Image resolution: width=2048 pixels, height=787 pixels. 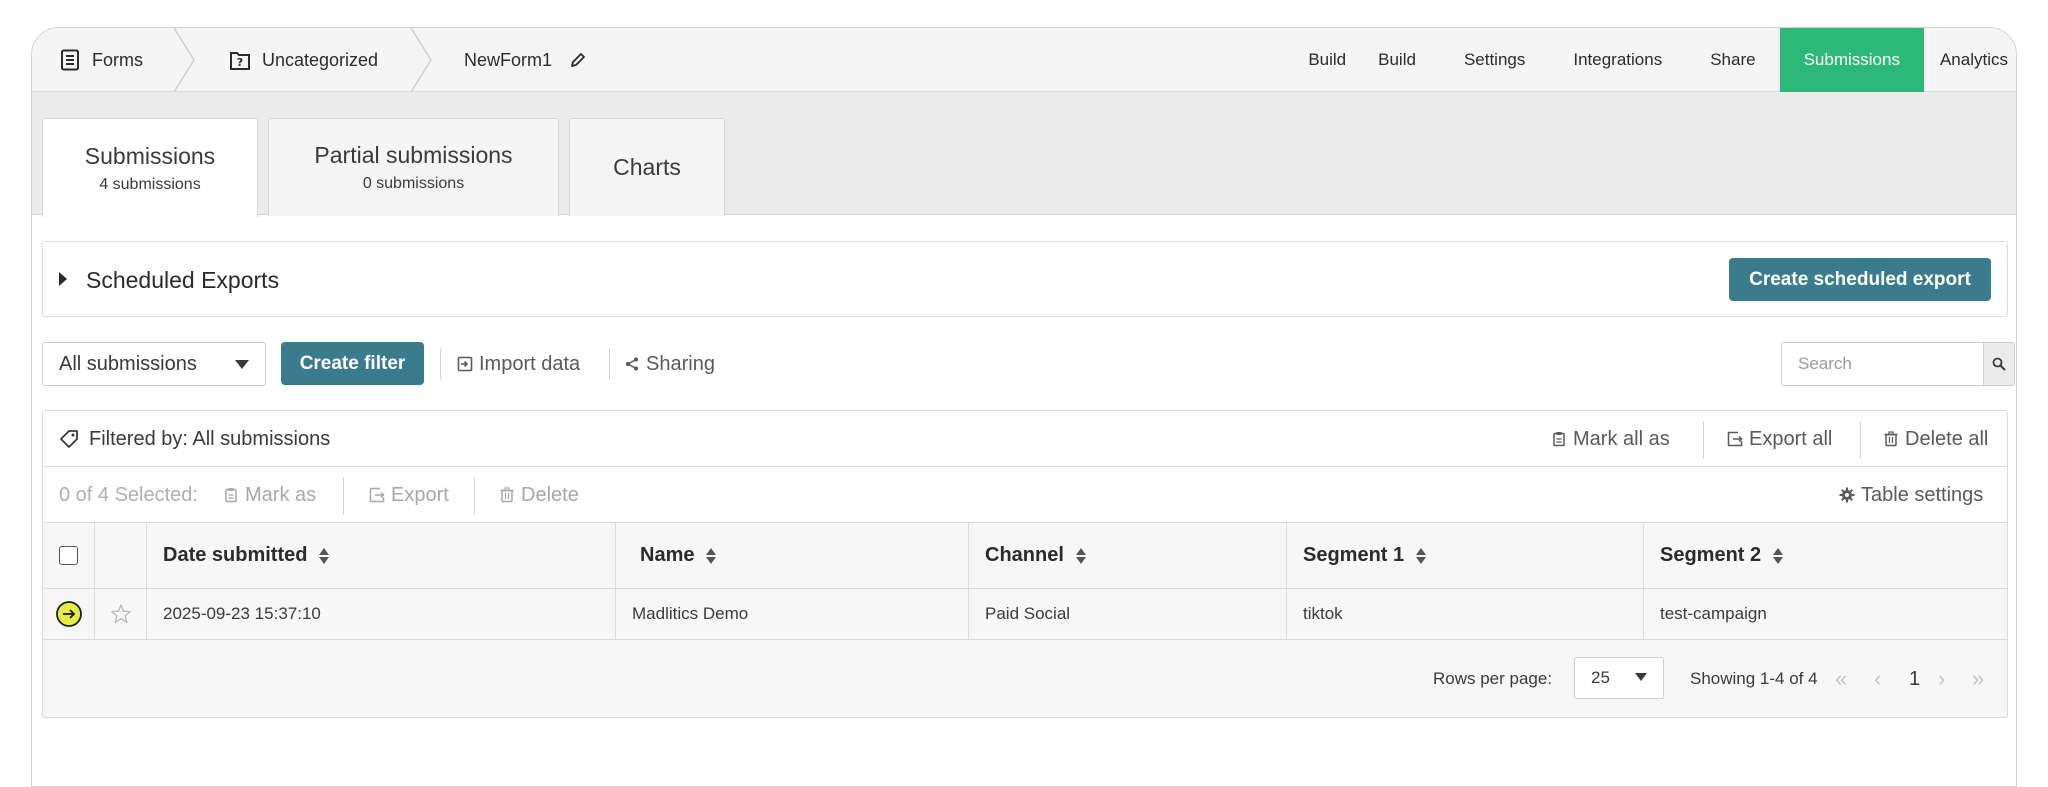 What do you see at coordinates (1941, 679) in the screenshot?
I see `next-page-icon: ›` at bounding box center [1941, 679].